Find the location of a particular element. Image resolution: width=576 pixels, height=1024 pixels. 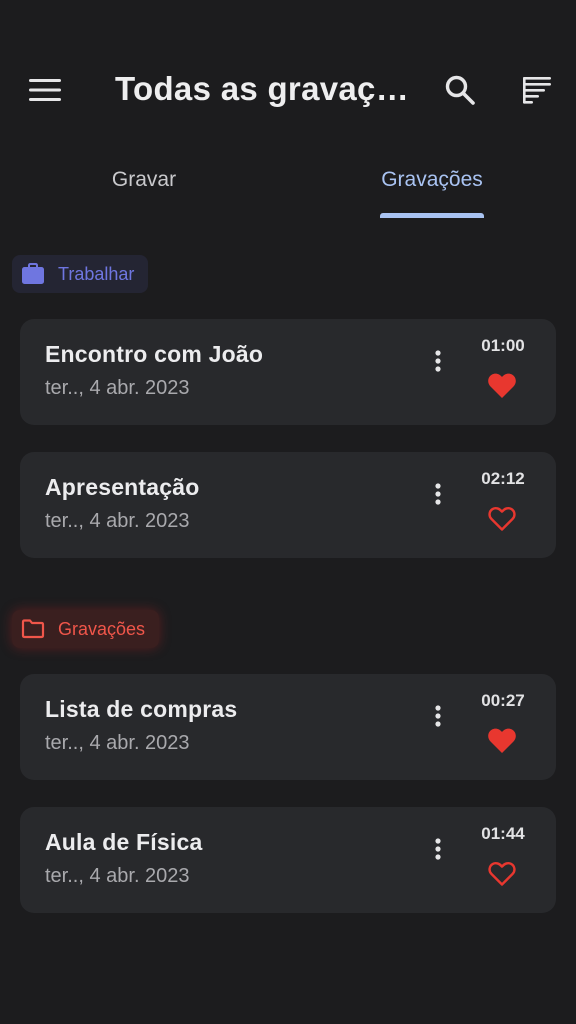

folder-chip-work: Trabalhar is located at coordinates (80, 274).